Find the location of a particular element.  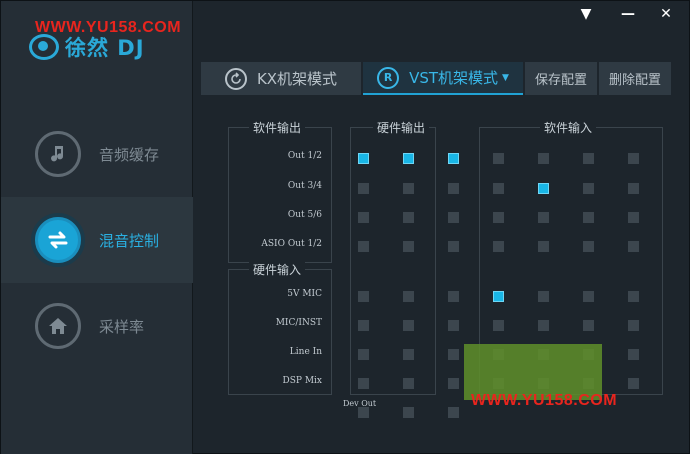

logo-icon is located at coordinates (44, 47).